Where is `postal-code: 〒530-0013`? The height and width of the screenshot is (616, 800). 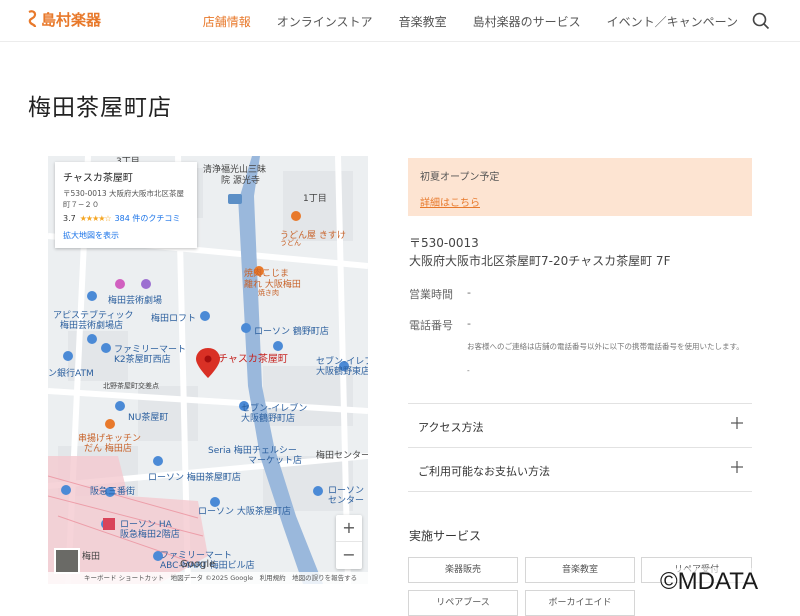
postal-code: 〒530-0013 is located at coordinates (444, 243).